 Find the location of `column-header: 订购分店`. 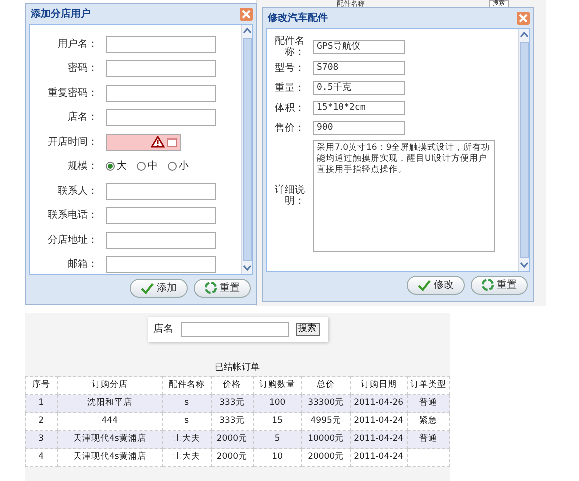

column-header: 订购分店 is located at coordinates (110, 385).